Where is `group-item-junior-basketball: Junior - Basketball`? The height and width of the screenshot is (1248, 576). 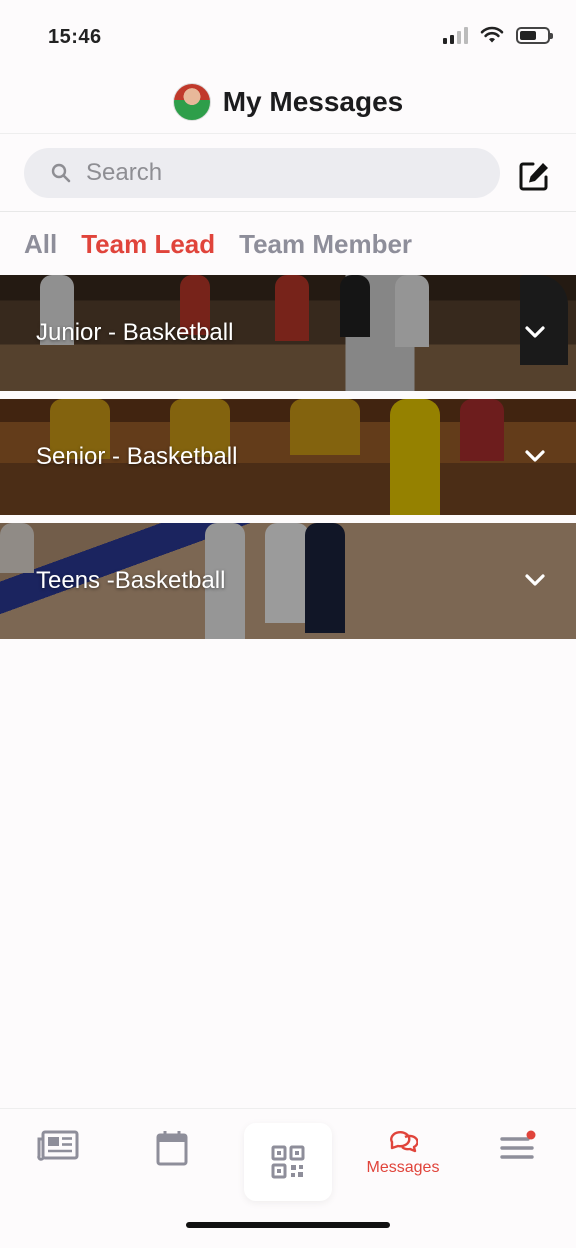 group-item-junior-basketball: Junior - Basketball is located at coordinates (288, 333).